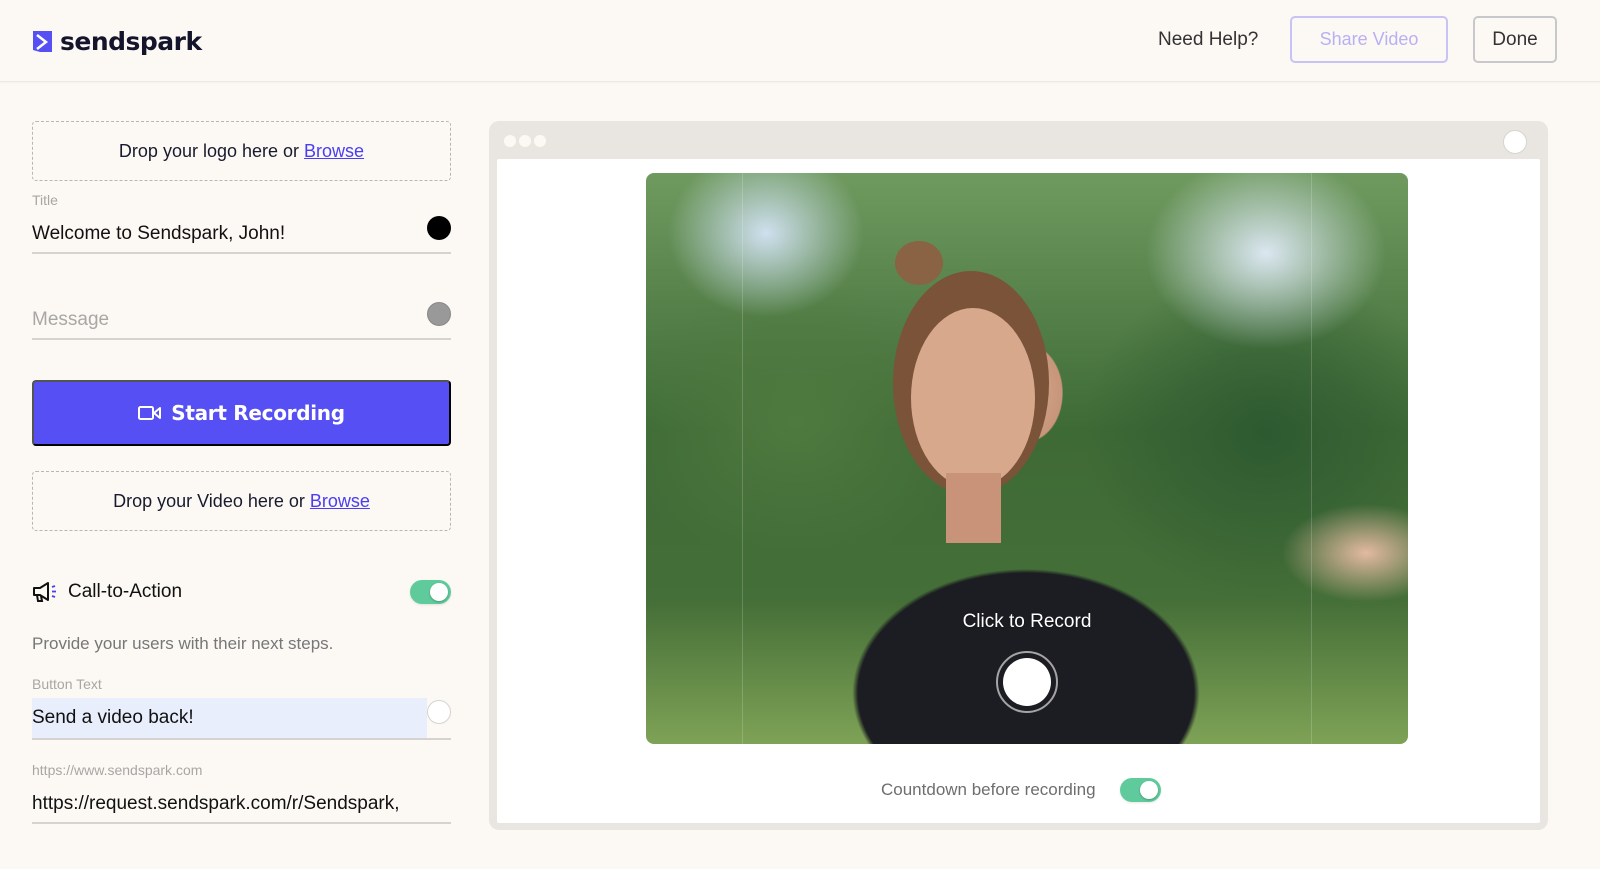  I want to click on start-recording-button: Start Recording, so click(241, 413).